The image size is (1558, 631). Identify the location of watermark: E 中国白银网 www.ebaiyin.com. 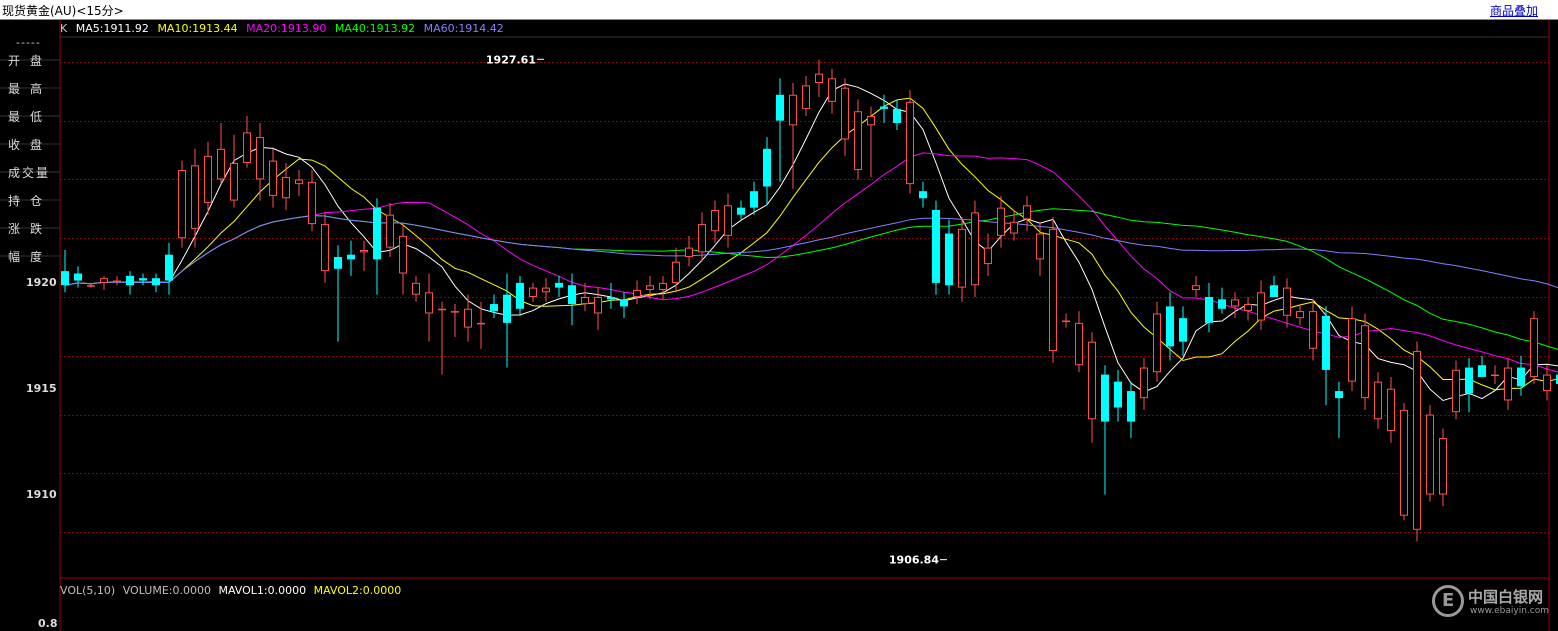
(1495, 605).